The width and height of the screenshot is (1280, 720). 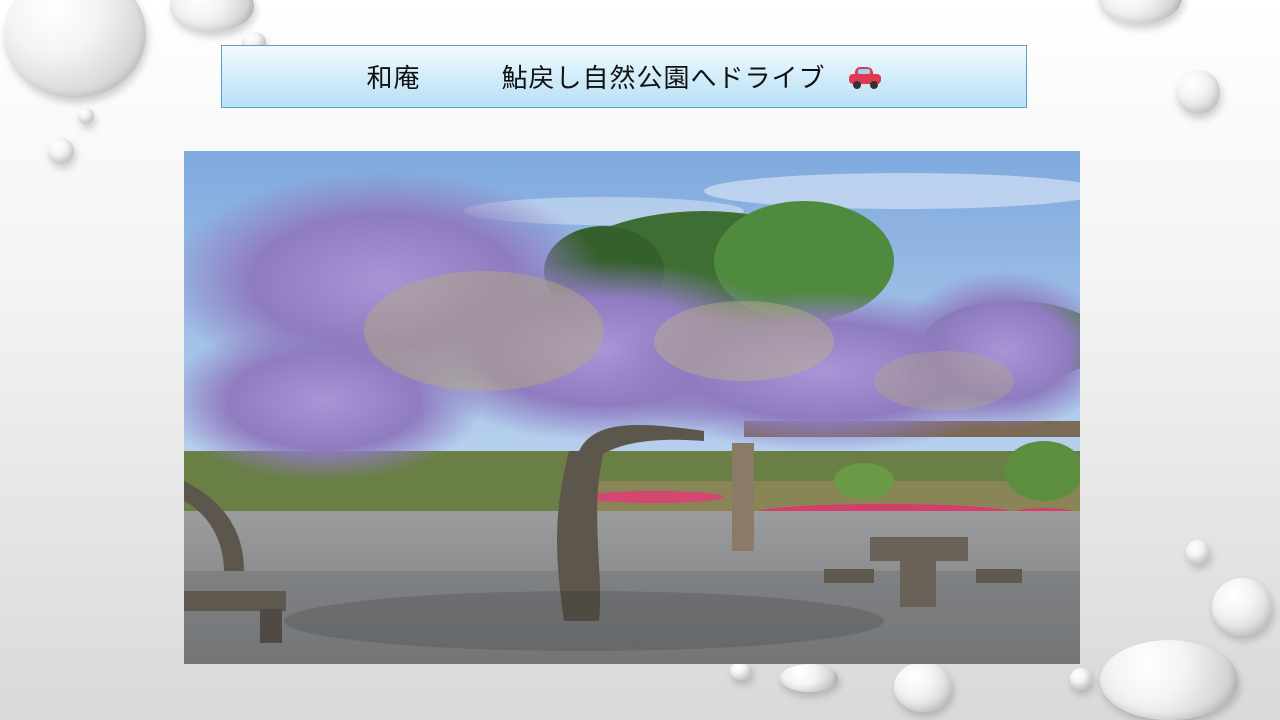 I want to click on slide-title-box: 和庵 鮎戻し自然公園へドライブ, so click(x=624, y=76).